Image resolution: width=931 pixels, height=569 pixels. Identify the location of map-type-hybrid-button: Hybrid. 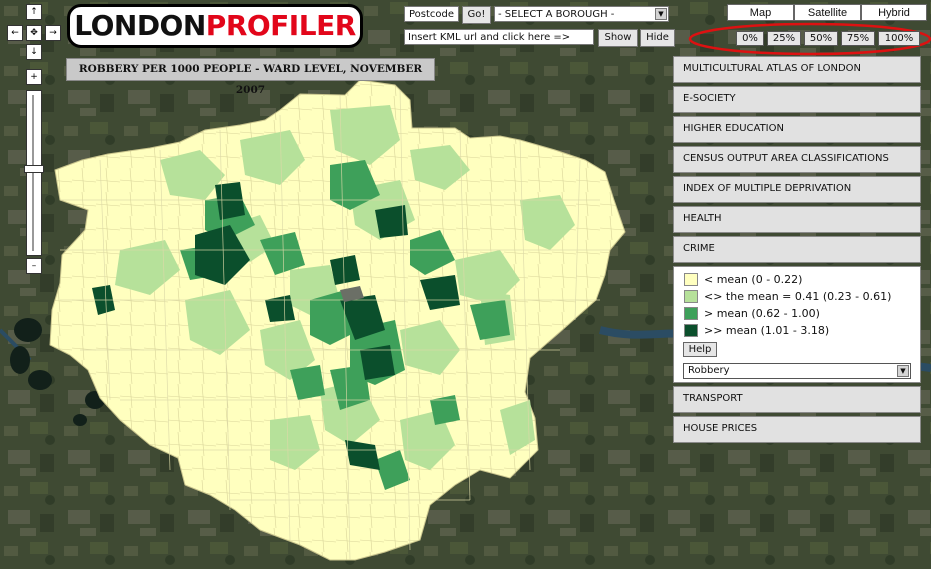
(894, 12).